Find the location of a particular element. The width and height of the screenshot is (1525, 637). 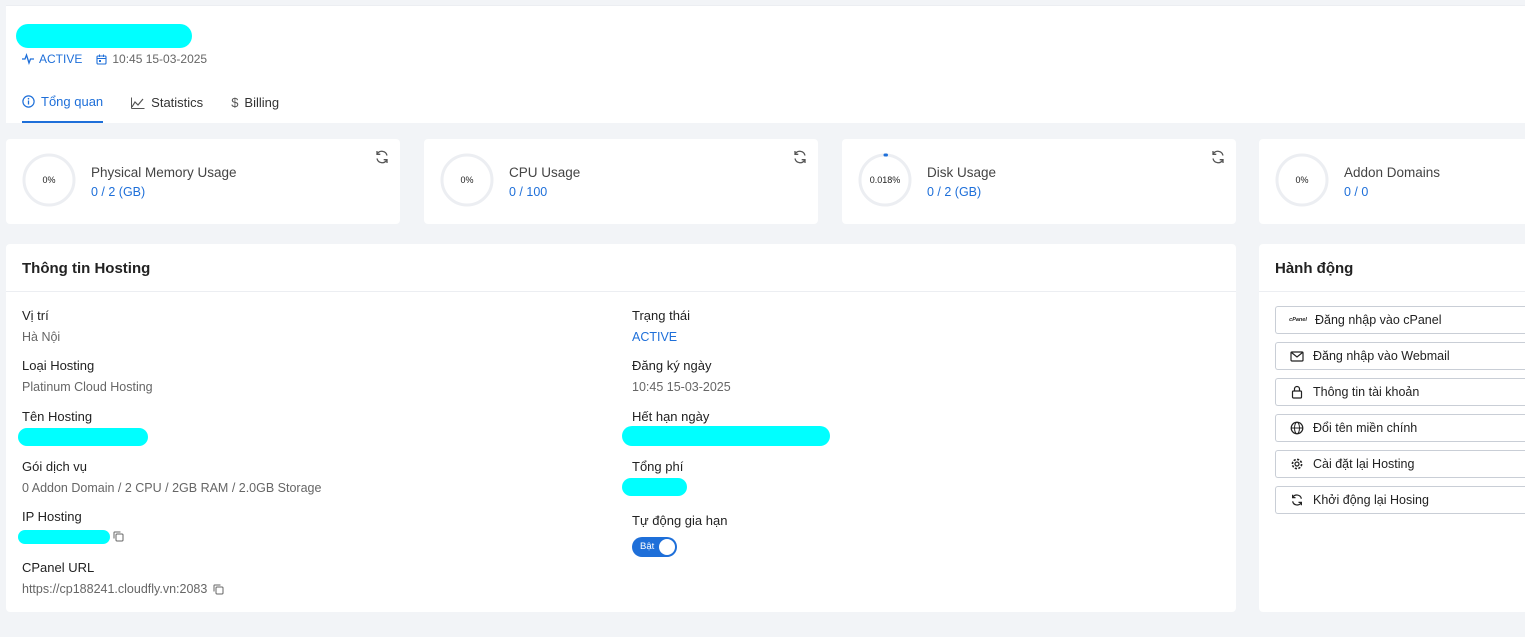

field-name: Tên Hosting is located at coordinates (57, 418).